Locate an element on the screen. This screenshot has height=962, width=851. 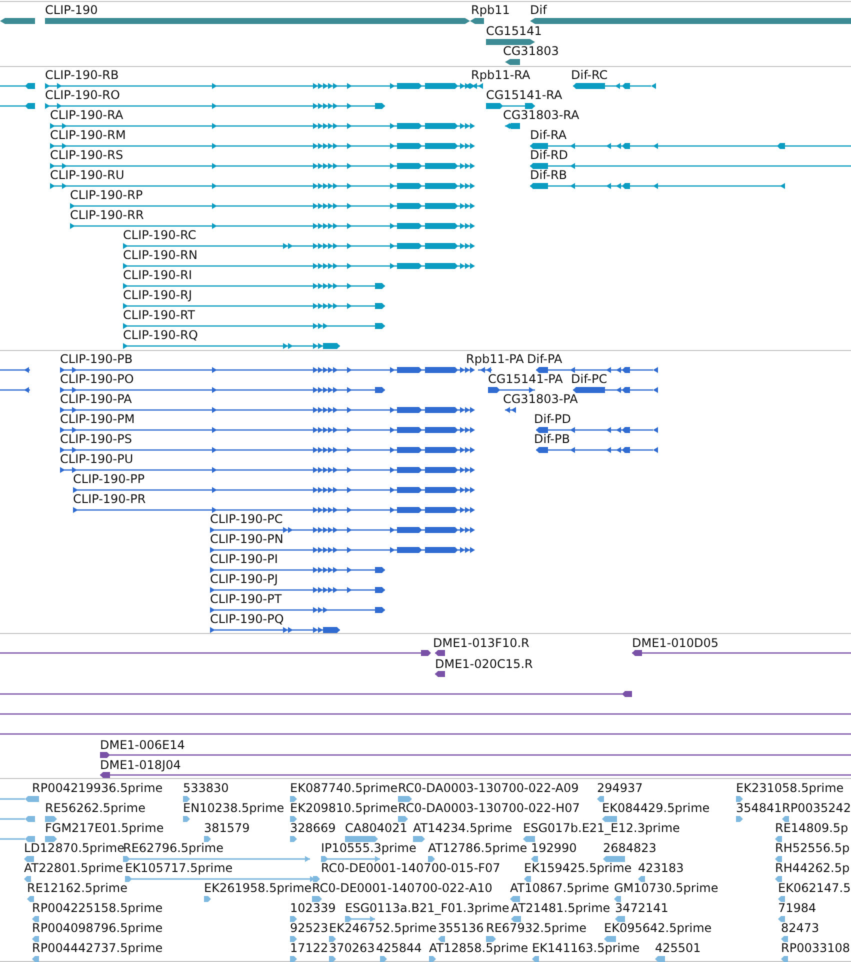
feature-label: CLIP-190-PS is located at coordinates (96, 439).